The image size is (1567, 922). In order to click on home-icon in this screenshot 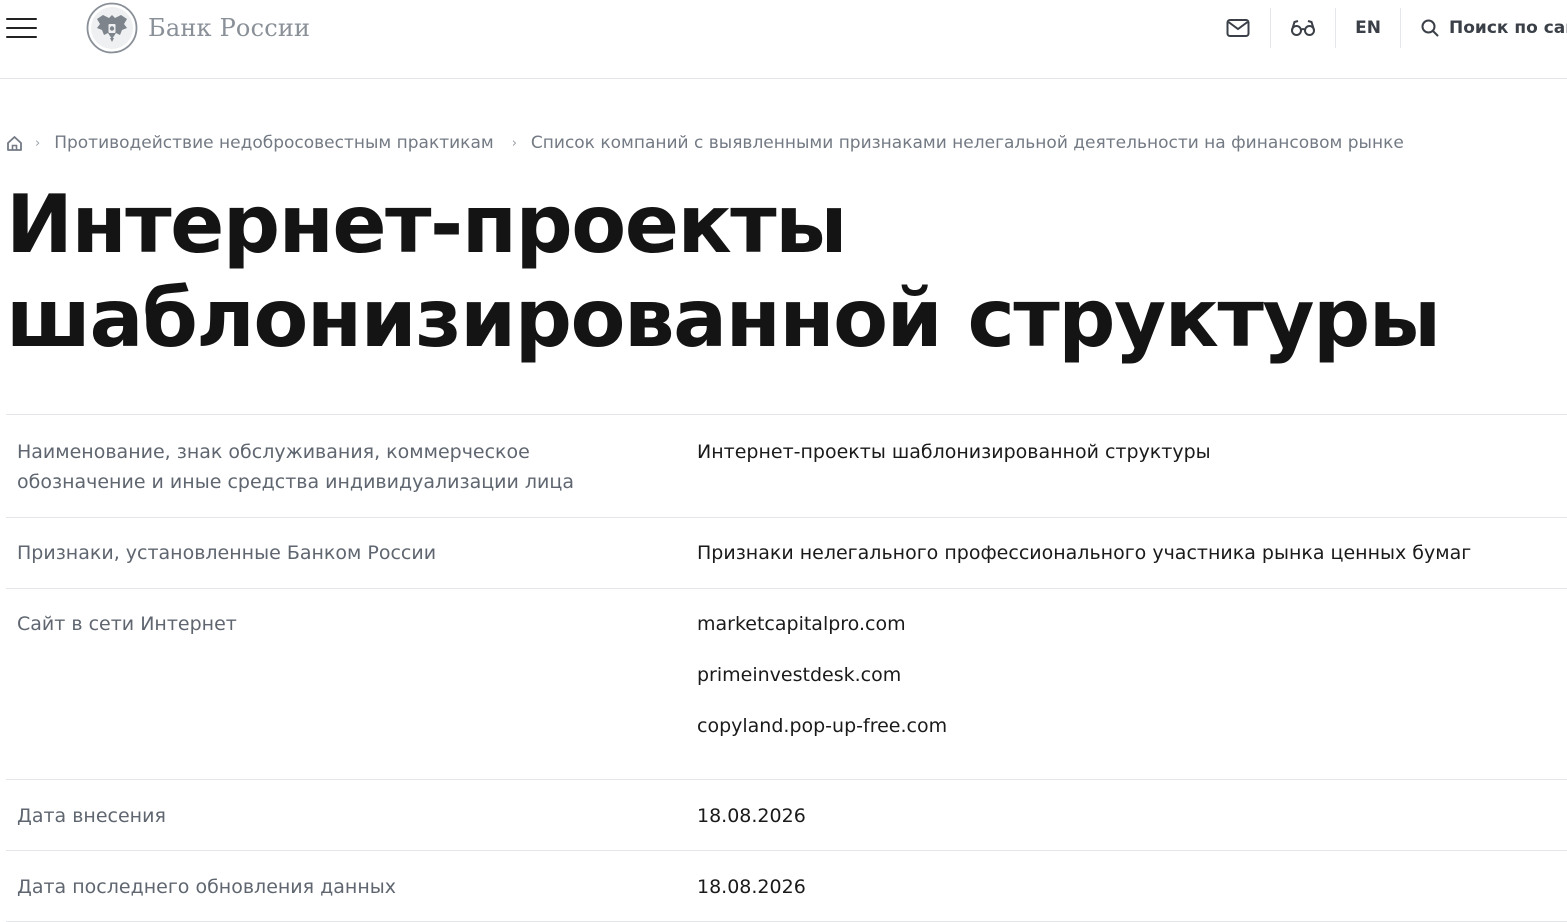, I will do `click(14, 143)`.